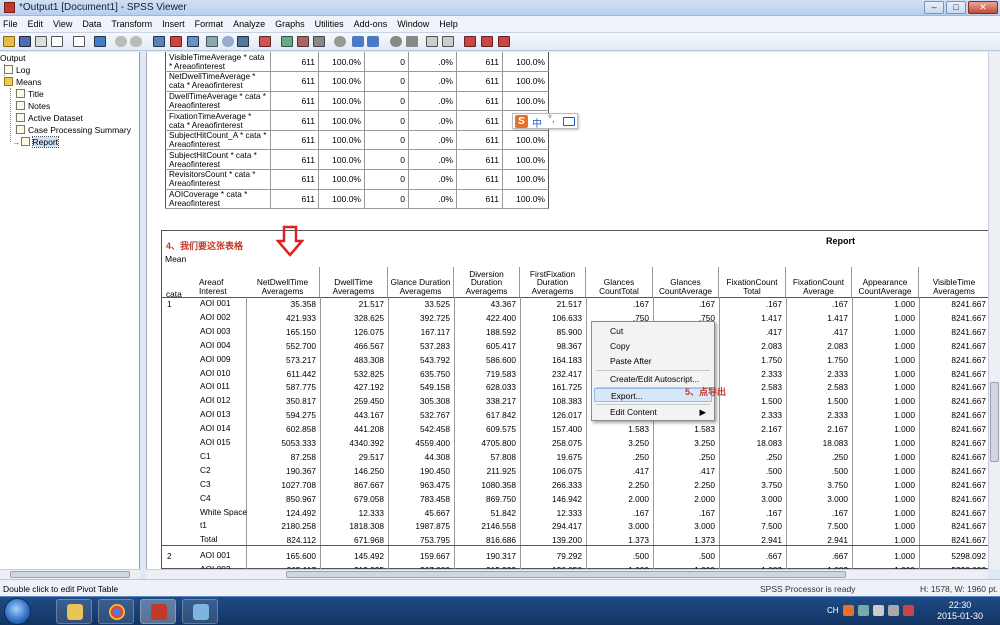 This screenshot has height=625, width=1000. What do you see at coordinates (983, 7) in the screenshot?
I see `close-button: ✕` at bounding box center [983, 7].